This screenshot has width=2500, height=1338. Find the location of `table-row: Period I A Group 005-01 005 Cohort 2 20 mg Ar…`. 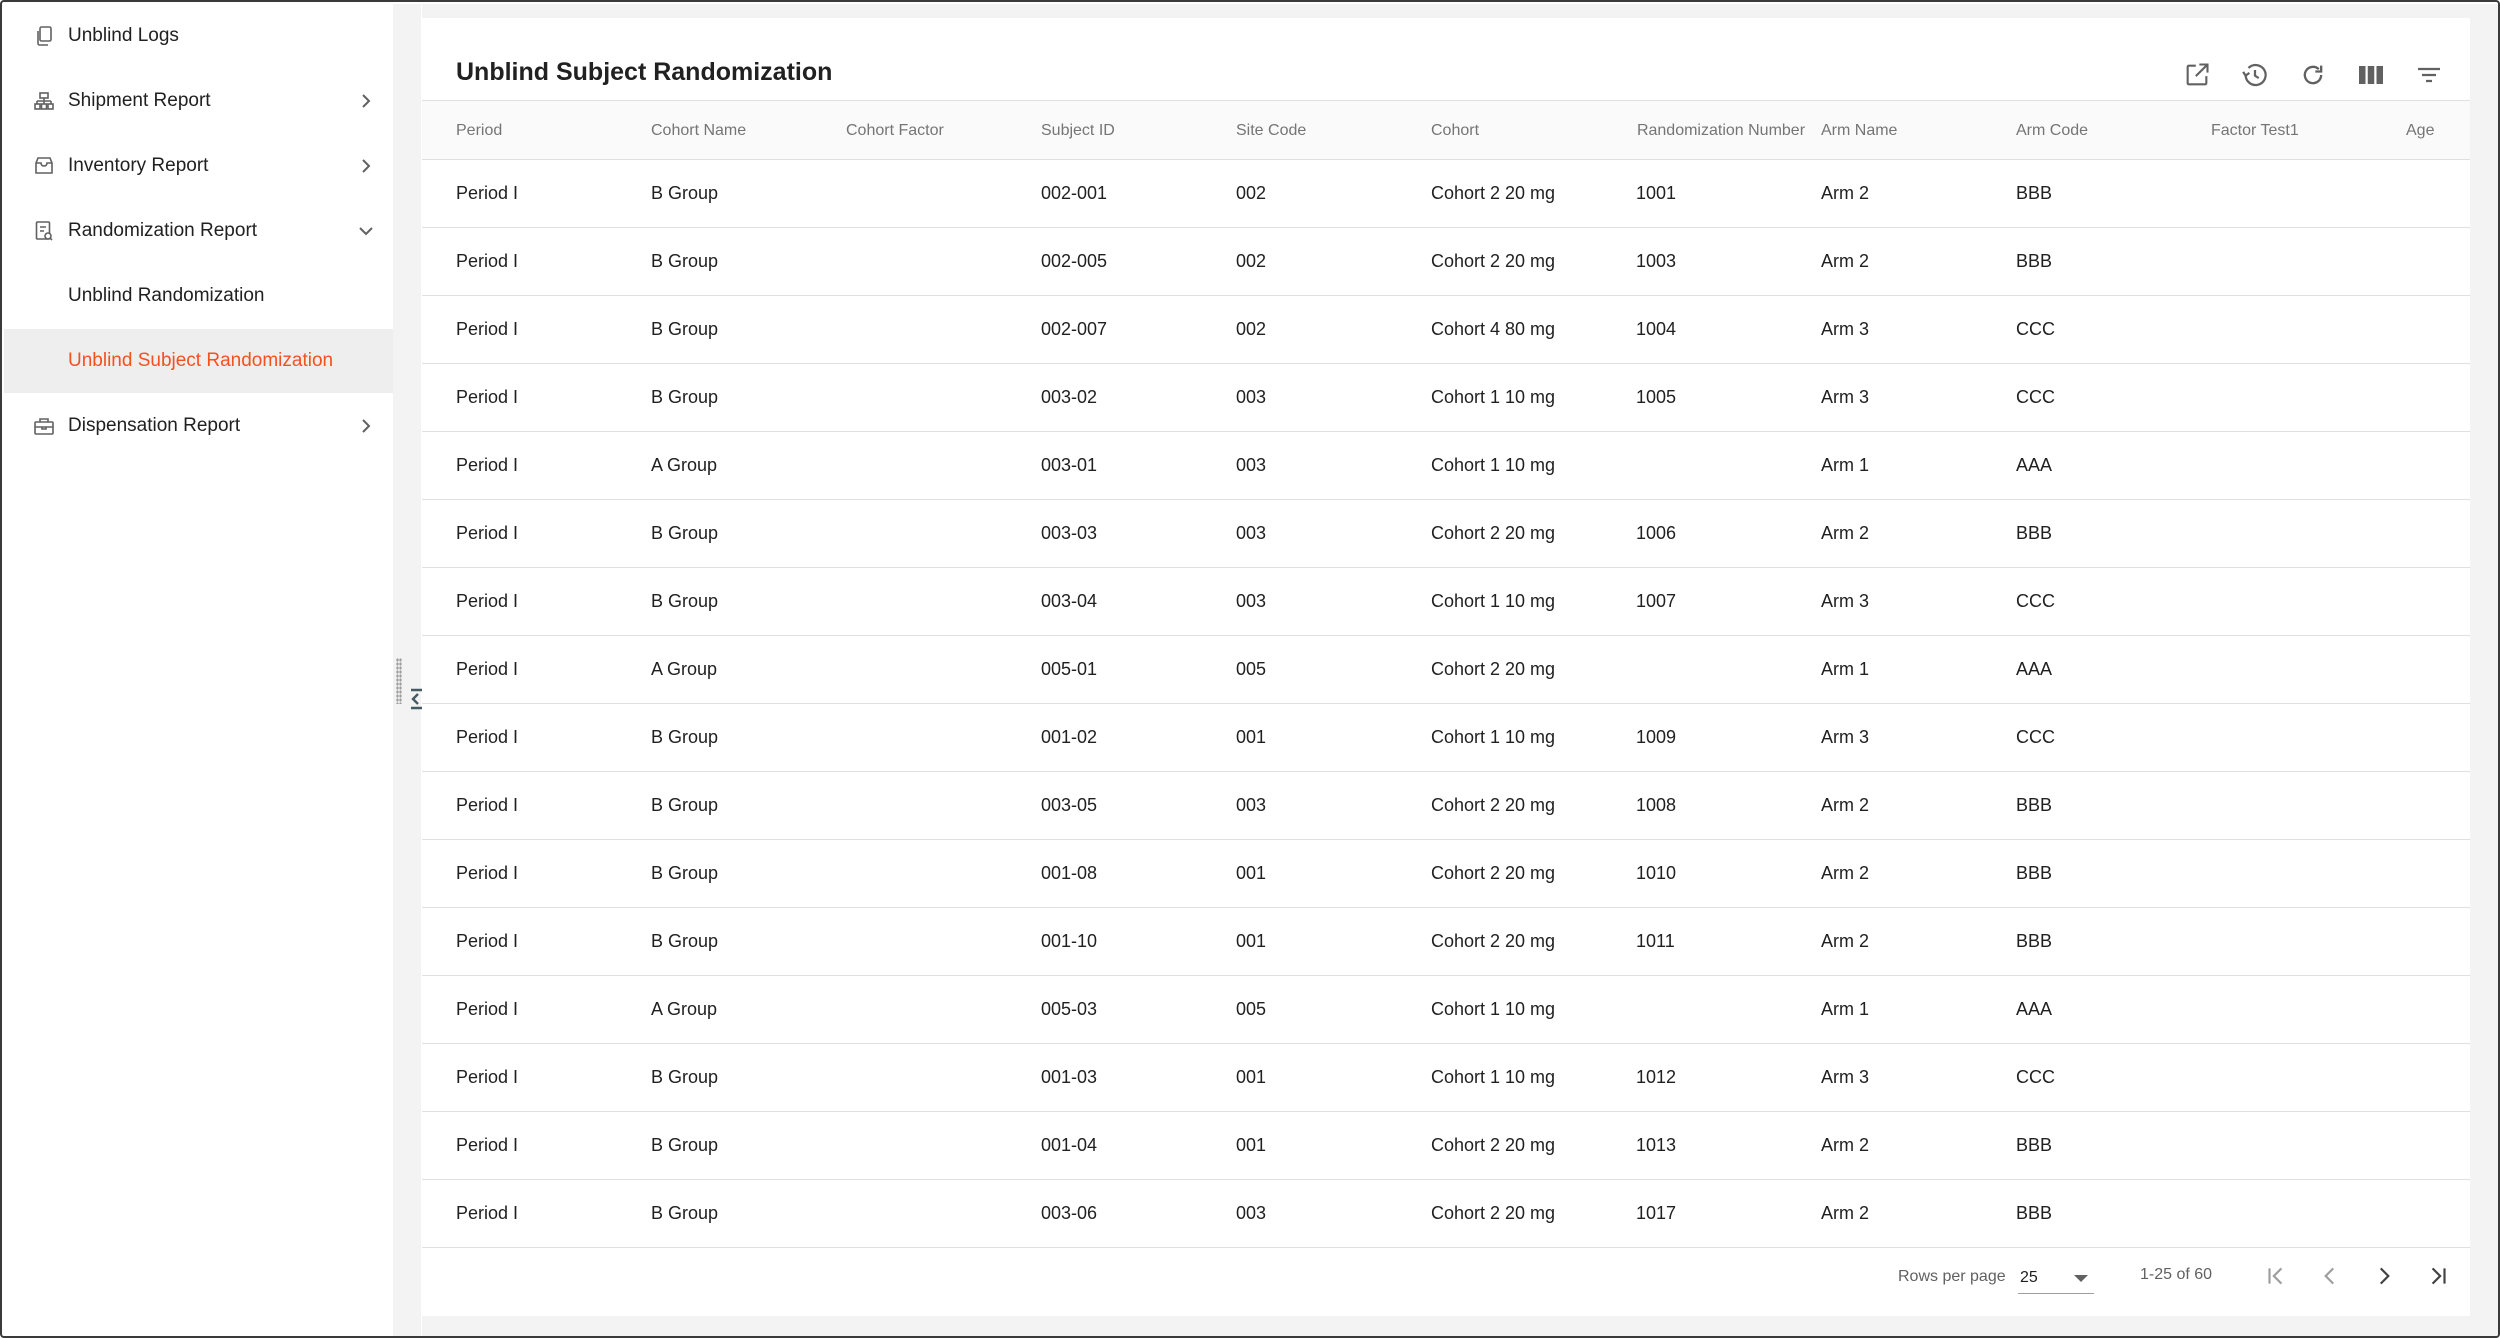

table-row: Period I A Group 005-01 005 Cohort 2 20 mg Ar… is located at coordinates (1446, 670).